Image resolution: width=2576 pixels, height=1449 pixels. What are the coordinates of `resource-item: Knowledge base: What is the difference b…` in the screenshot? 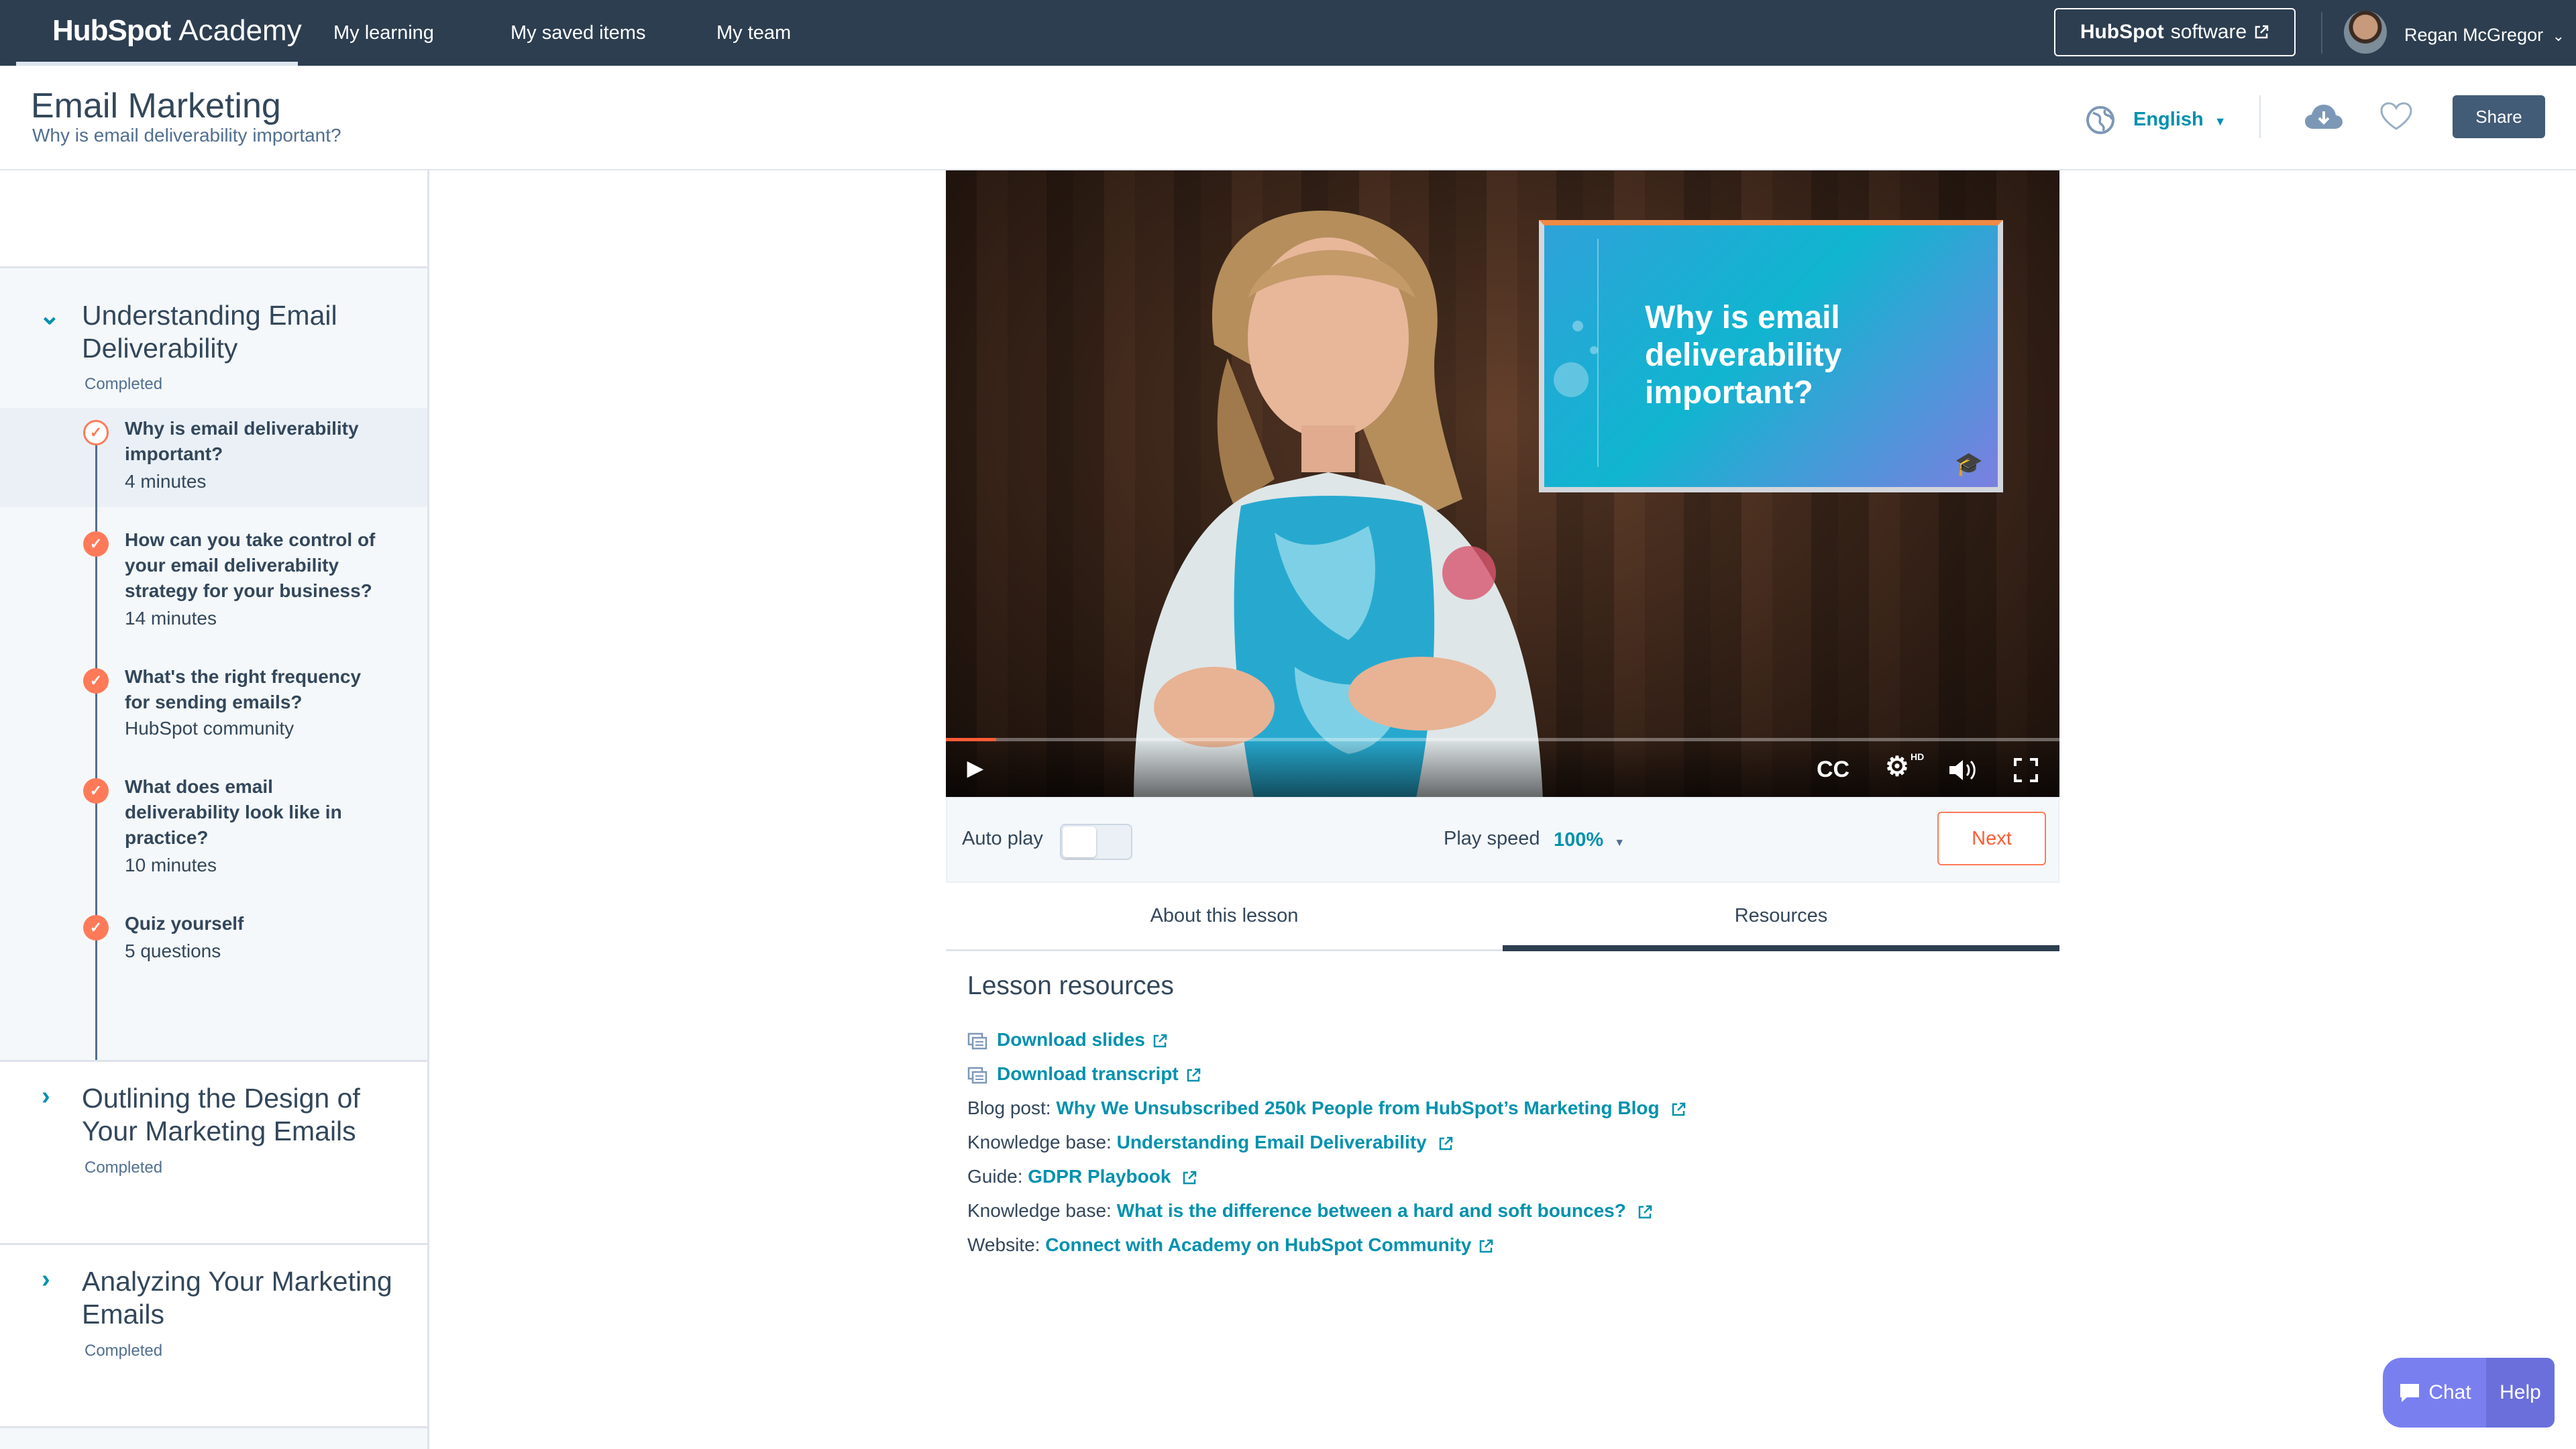 It's located at (1310, 1211).